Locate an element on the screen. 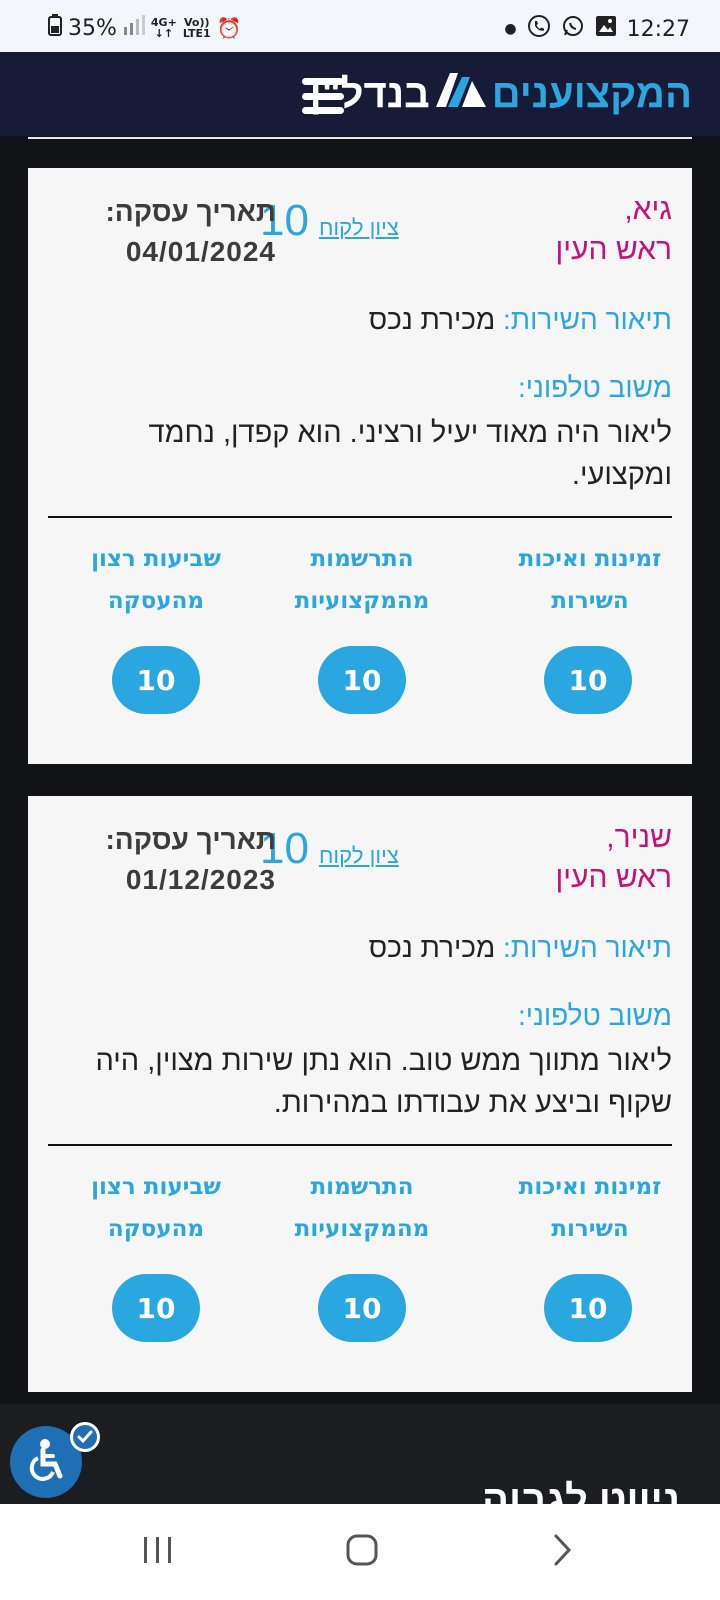 The width and height of the screenshot is (720, 1600). site-header: המקצוענים בנדל"ן is located at coordinates (360, 94).